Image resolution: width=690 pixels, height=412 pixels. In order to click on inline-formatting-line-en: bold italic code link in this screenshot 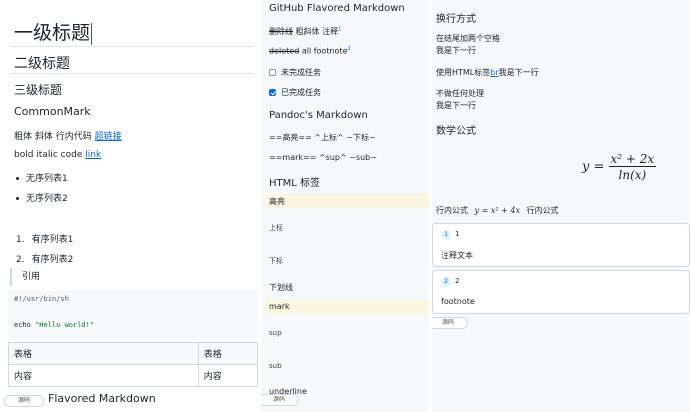, I will do `click(57, 155)`.